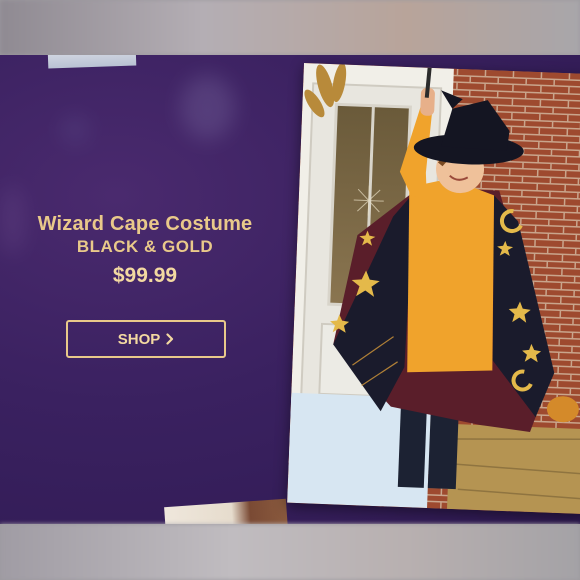  I want to click on blurred-background-top, so click(290, 27).